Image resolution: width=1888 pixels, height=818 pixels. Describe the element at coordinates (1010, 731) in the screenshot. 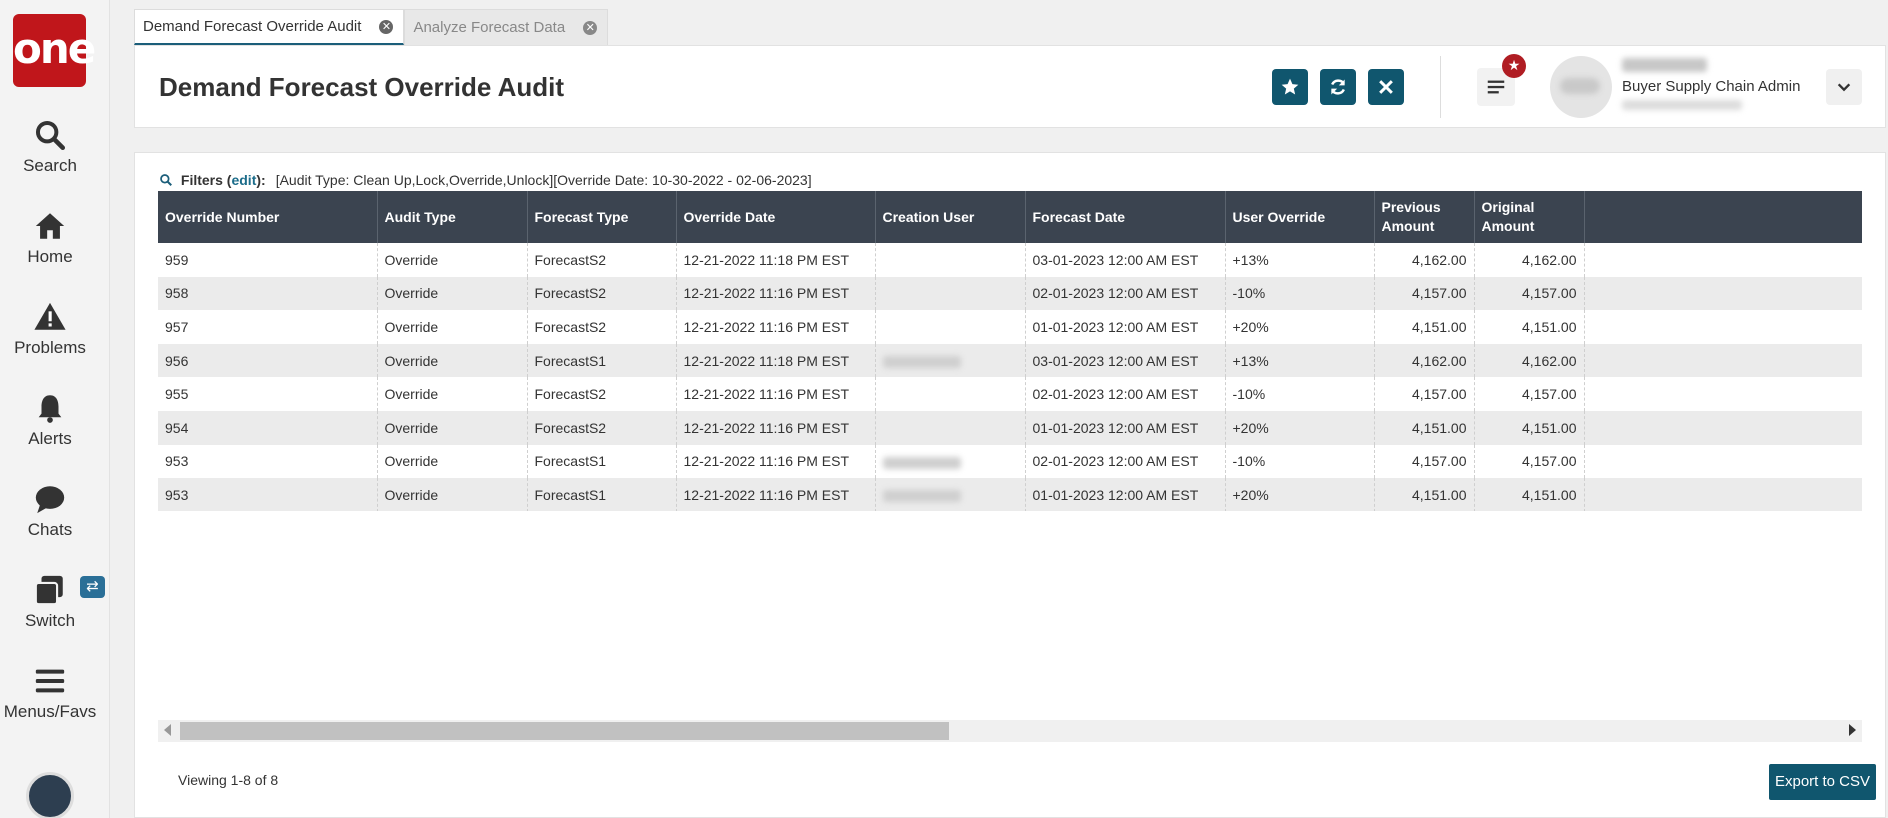

I see `horizontal-scrollbar` at that location.